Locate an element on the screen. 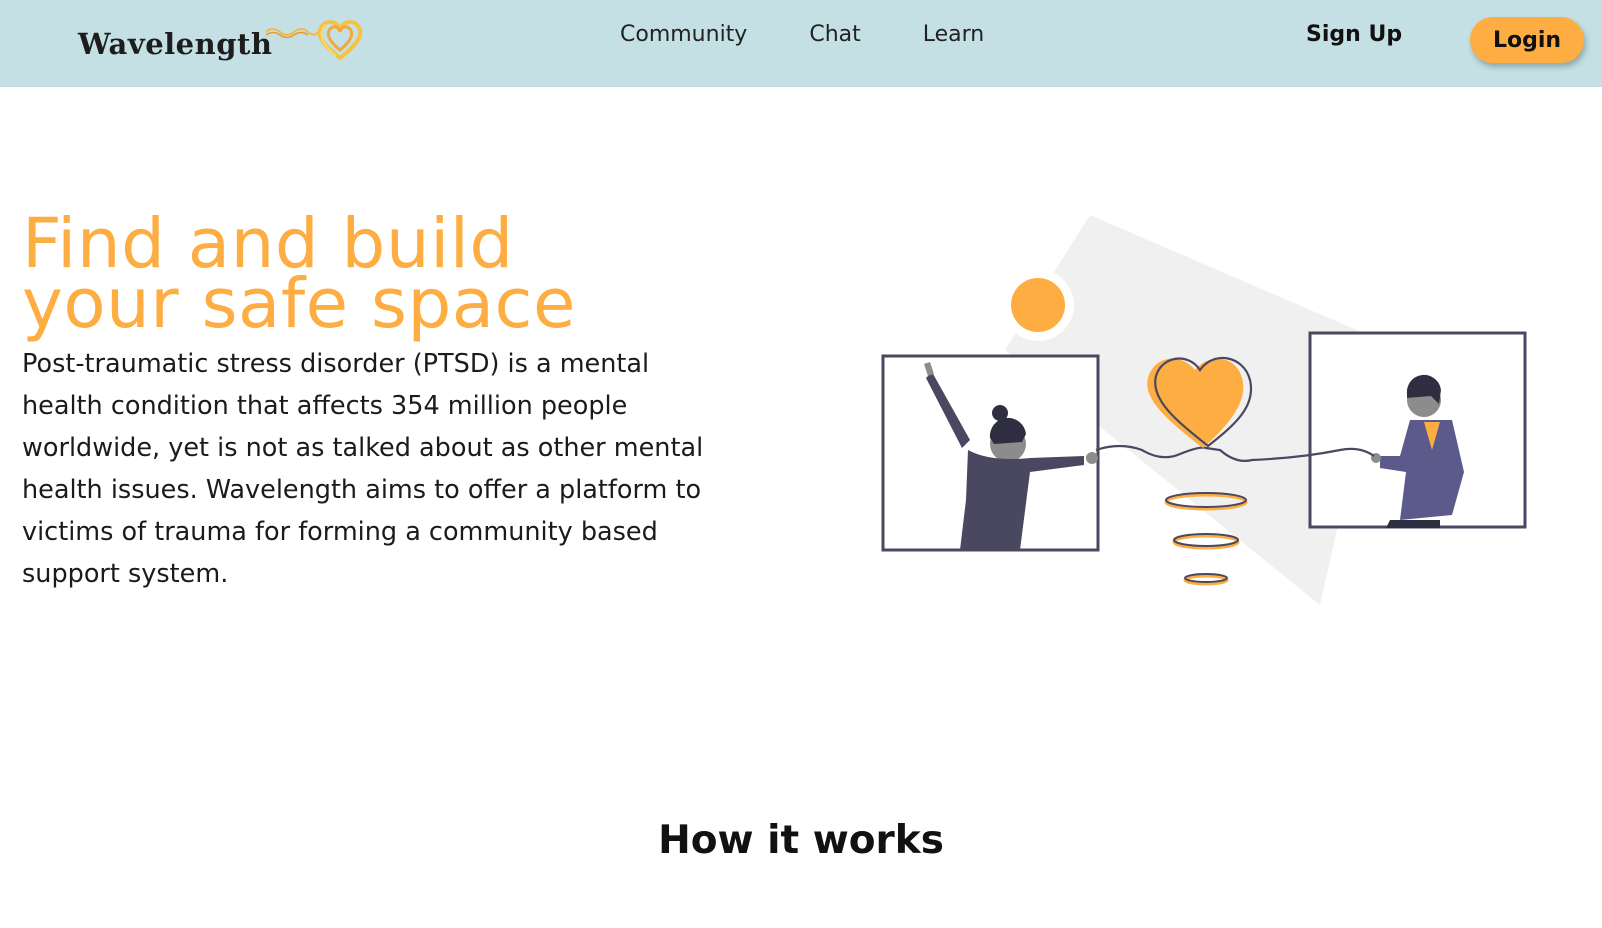 This screenshot has height=928, width=1602. main-nav: Community Chat Learn is located at coordinates (802, 34).